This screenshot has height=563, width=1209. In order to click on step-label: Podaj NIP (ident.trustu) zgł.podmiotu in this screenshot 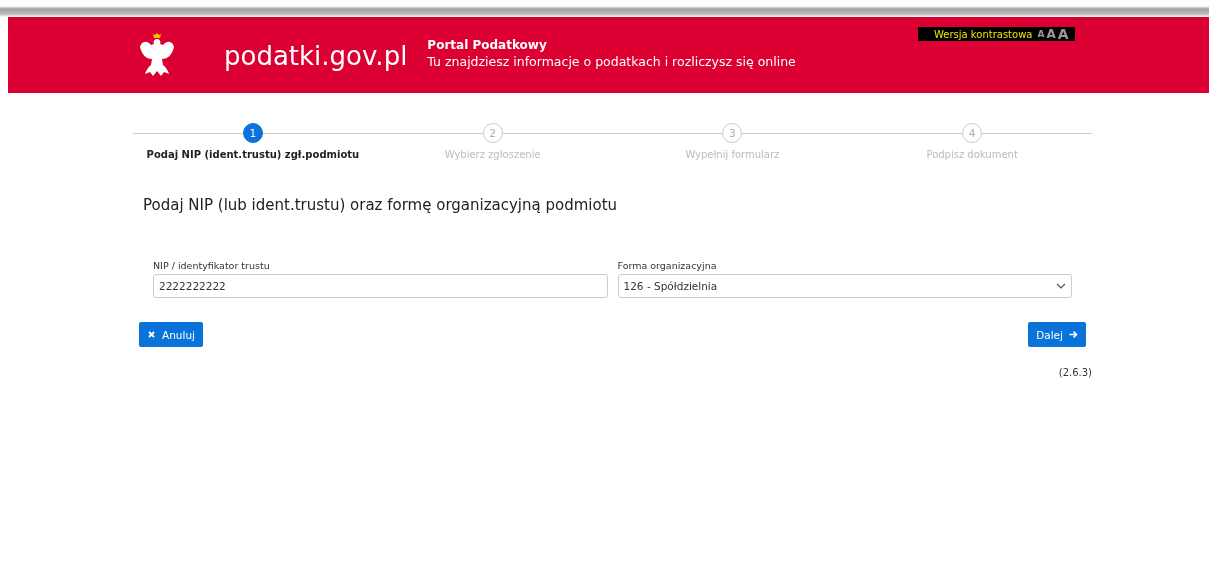, I will do `click(253, 154)`.